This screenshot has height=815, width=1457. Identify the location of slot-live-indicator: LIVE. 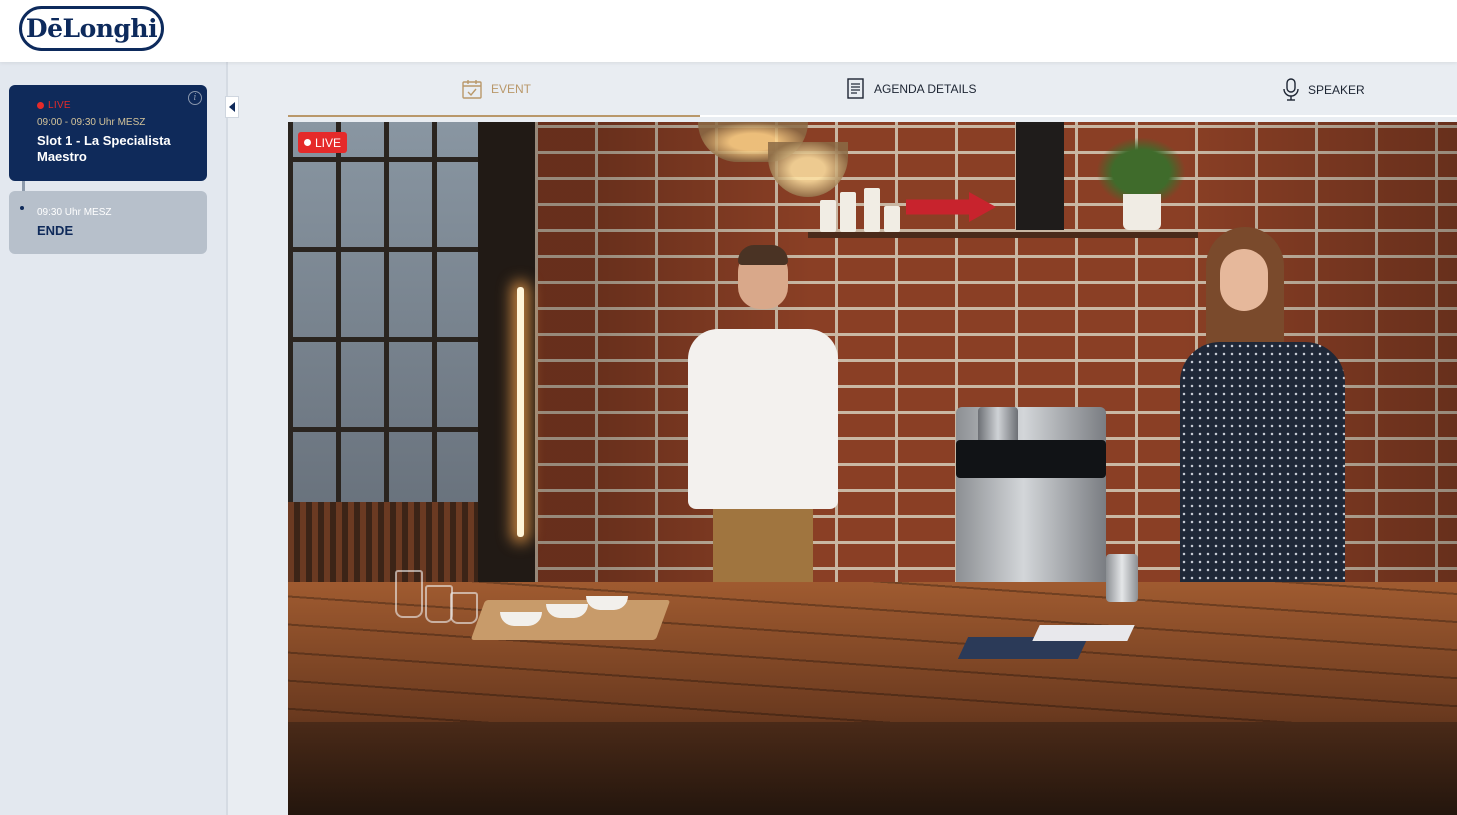
(54, 105).